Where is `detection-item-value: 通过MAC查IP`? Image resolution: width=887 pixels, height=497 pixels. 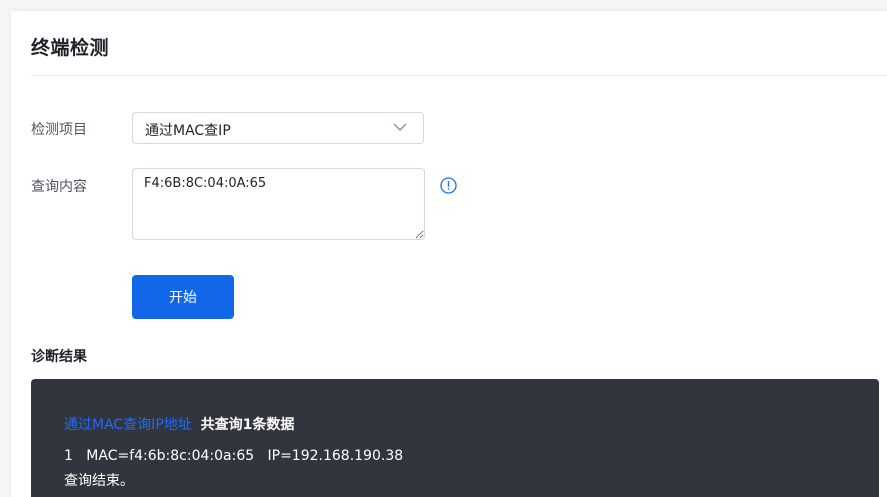
detection-item-value: 通过MAC查IP is located at coordinates (188, 131).